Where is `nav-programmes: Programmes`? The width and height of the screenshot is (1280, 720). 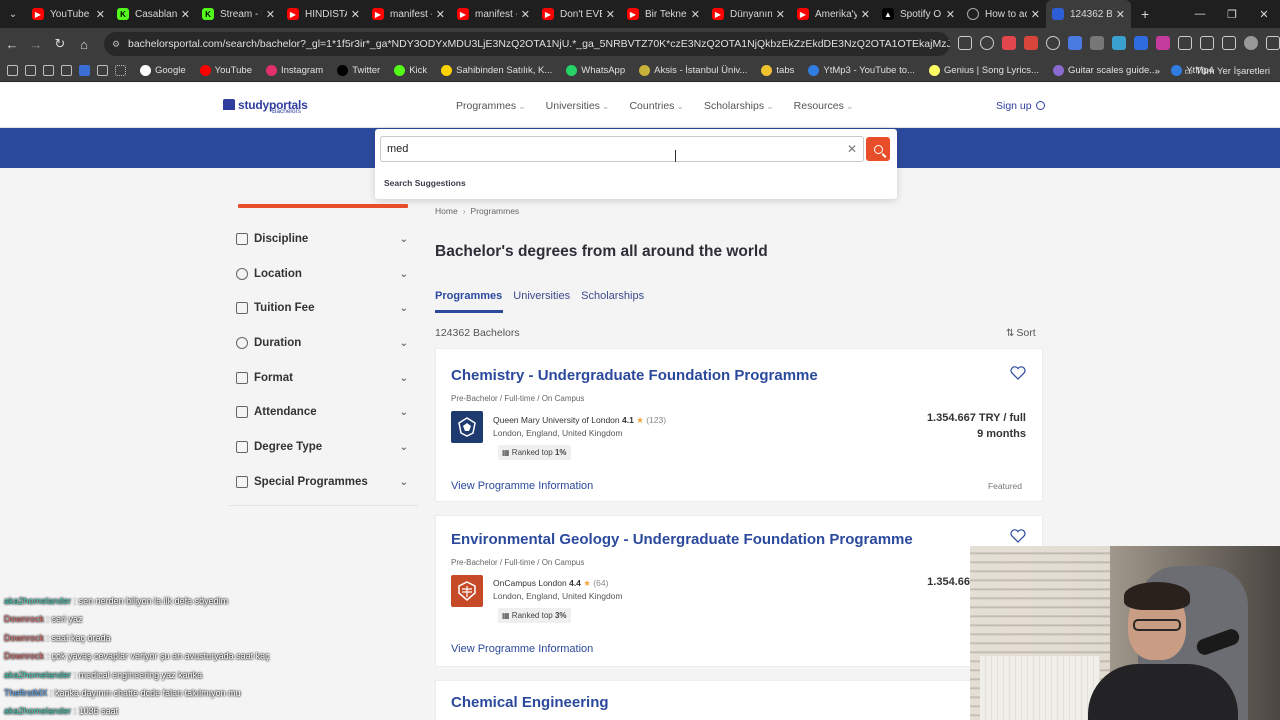 nav-programmes: Programmes is located at coordinates (491, 106).